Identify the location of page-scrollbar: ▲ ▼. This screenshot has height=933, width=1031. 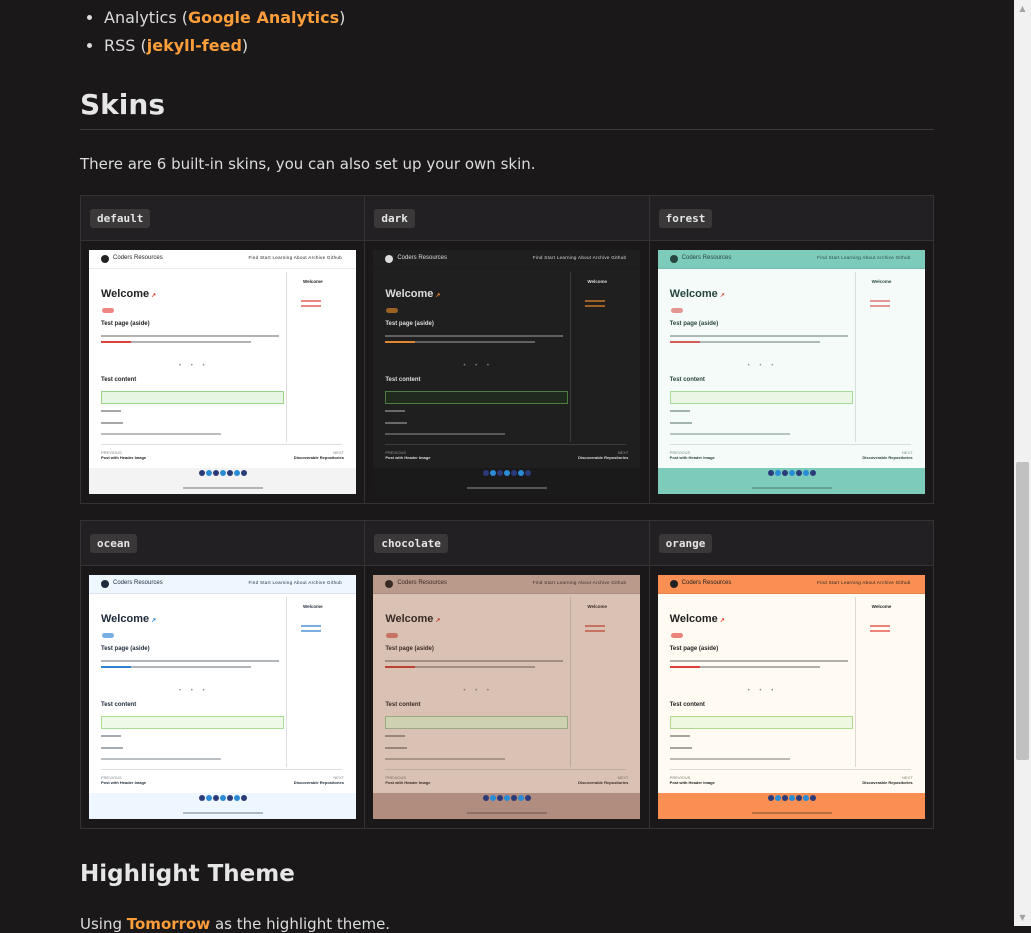
(1022, 463).